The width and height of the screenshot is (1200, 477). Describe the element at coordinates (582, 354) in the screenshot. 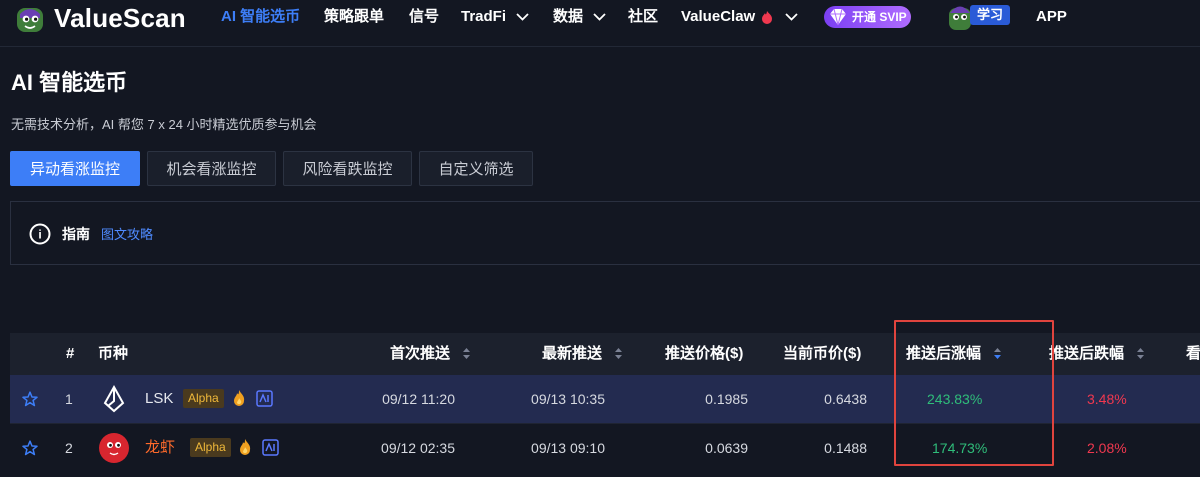

I see `col-latest-push: 最新推送` at that location.